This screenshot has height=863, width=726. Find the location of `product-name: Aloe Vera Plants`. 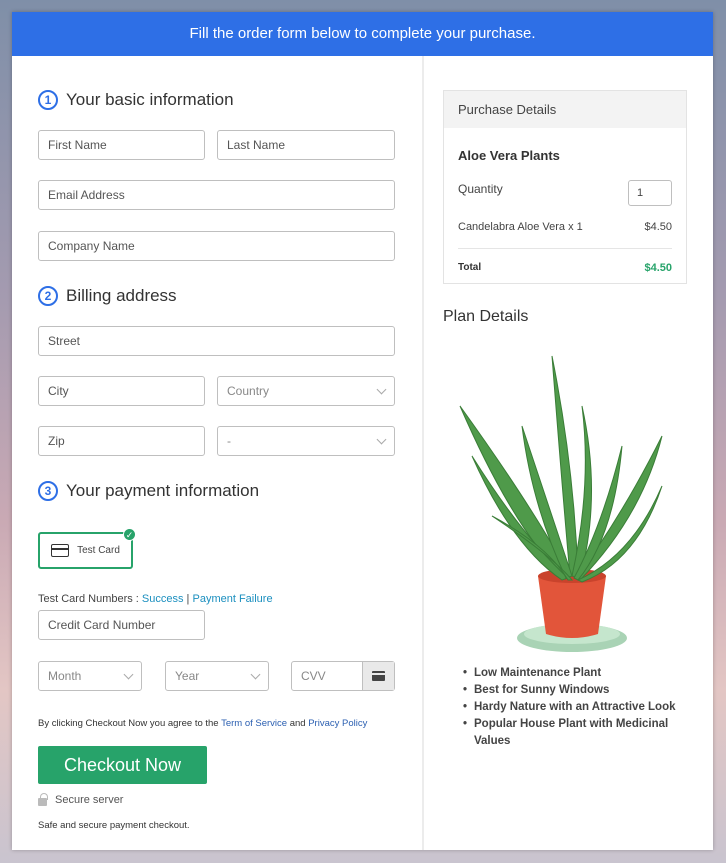

product-name: Aloe Vera Plants is located at coordinates (509, 155).